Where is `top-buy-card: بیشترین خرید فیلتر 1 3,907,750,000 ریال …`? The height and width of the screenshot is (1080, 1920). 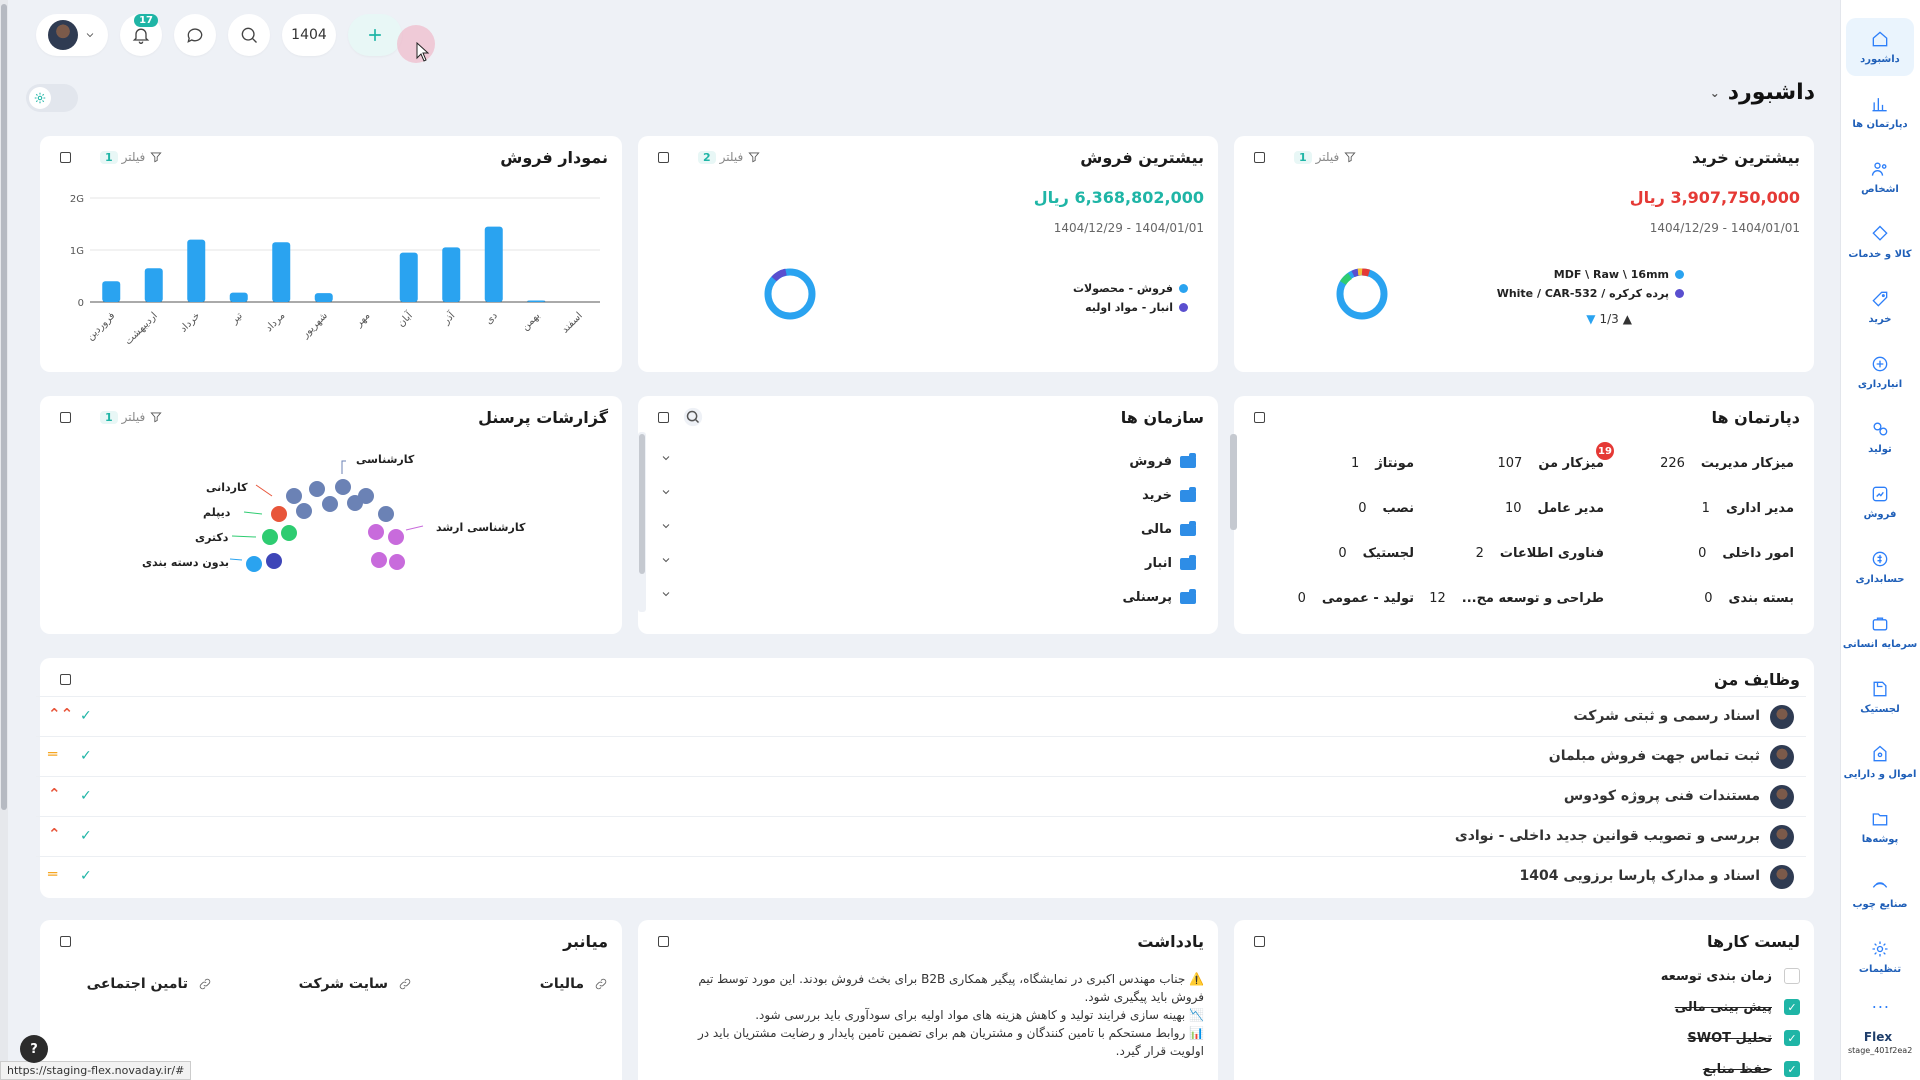 top-buy-card: بیشترین خرید فیلتر 1 3,907,750,000 ریال … is located at coordinates (1524, 254).